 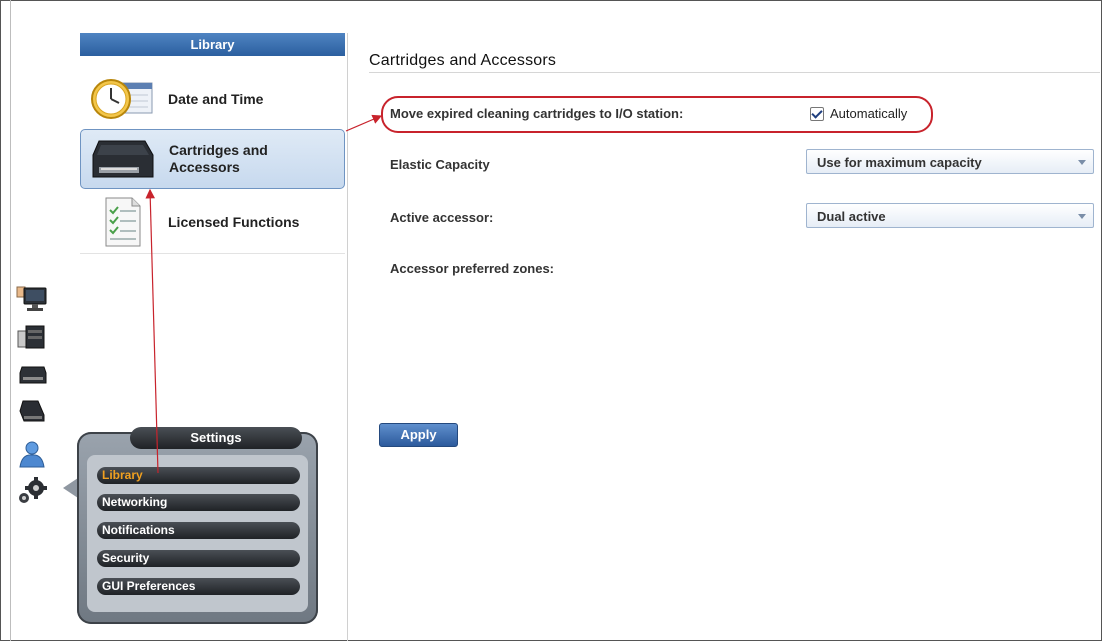 What do you see at coordinates (32, 490) in the screenshot?
I see `gear-icon` at bounding box center [32, 490].